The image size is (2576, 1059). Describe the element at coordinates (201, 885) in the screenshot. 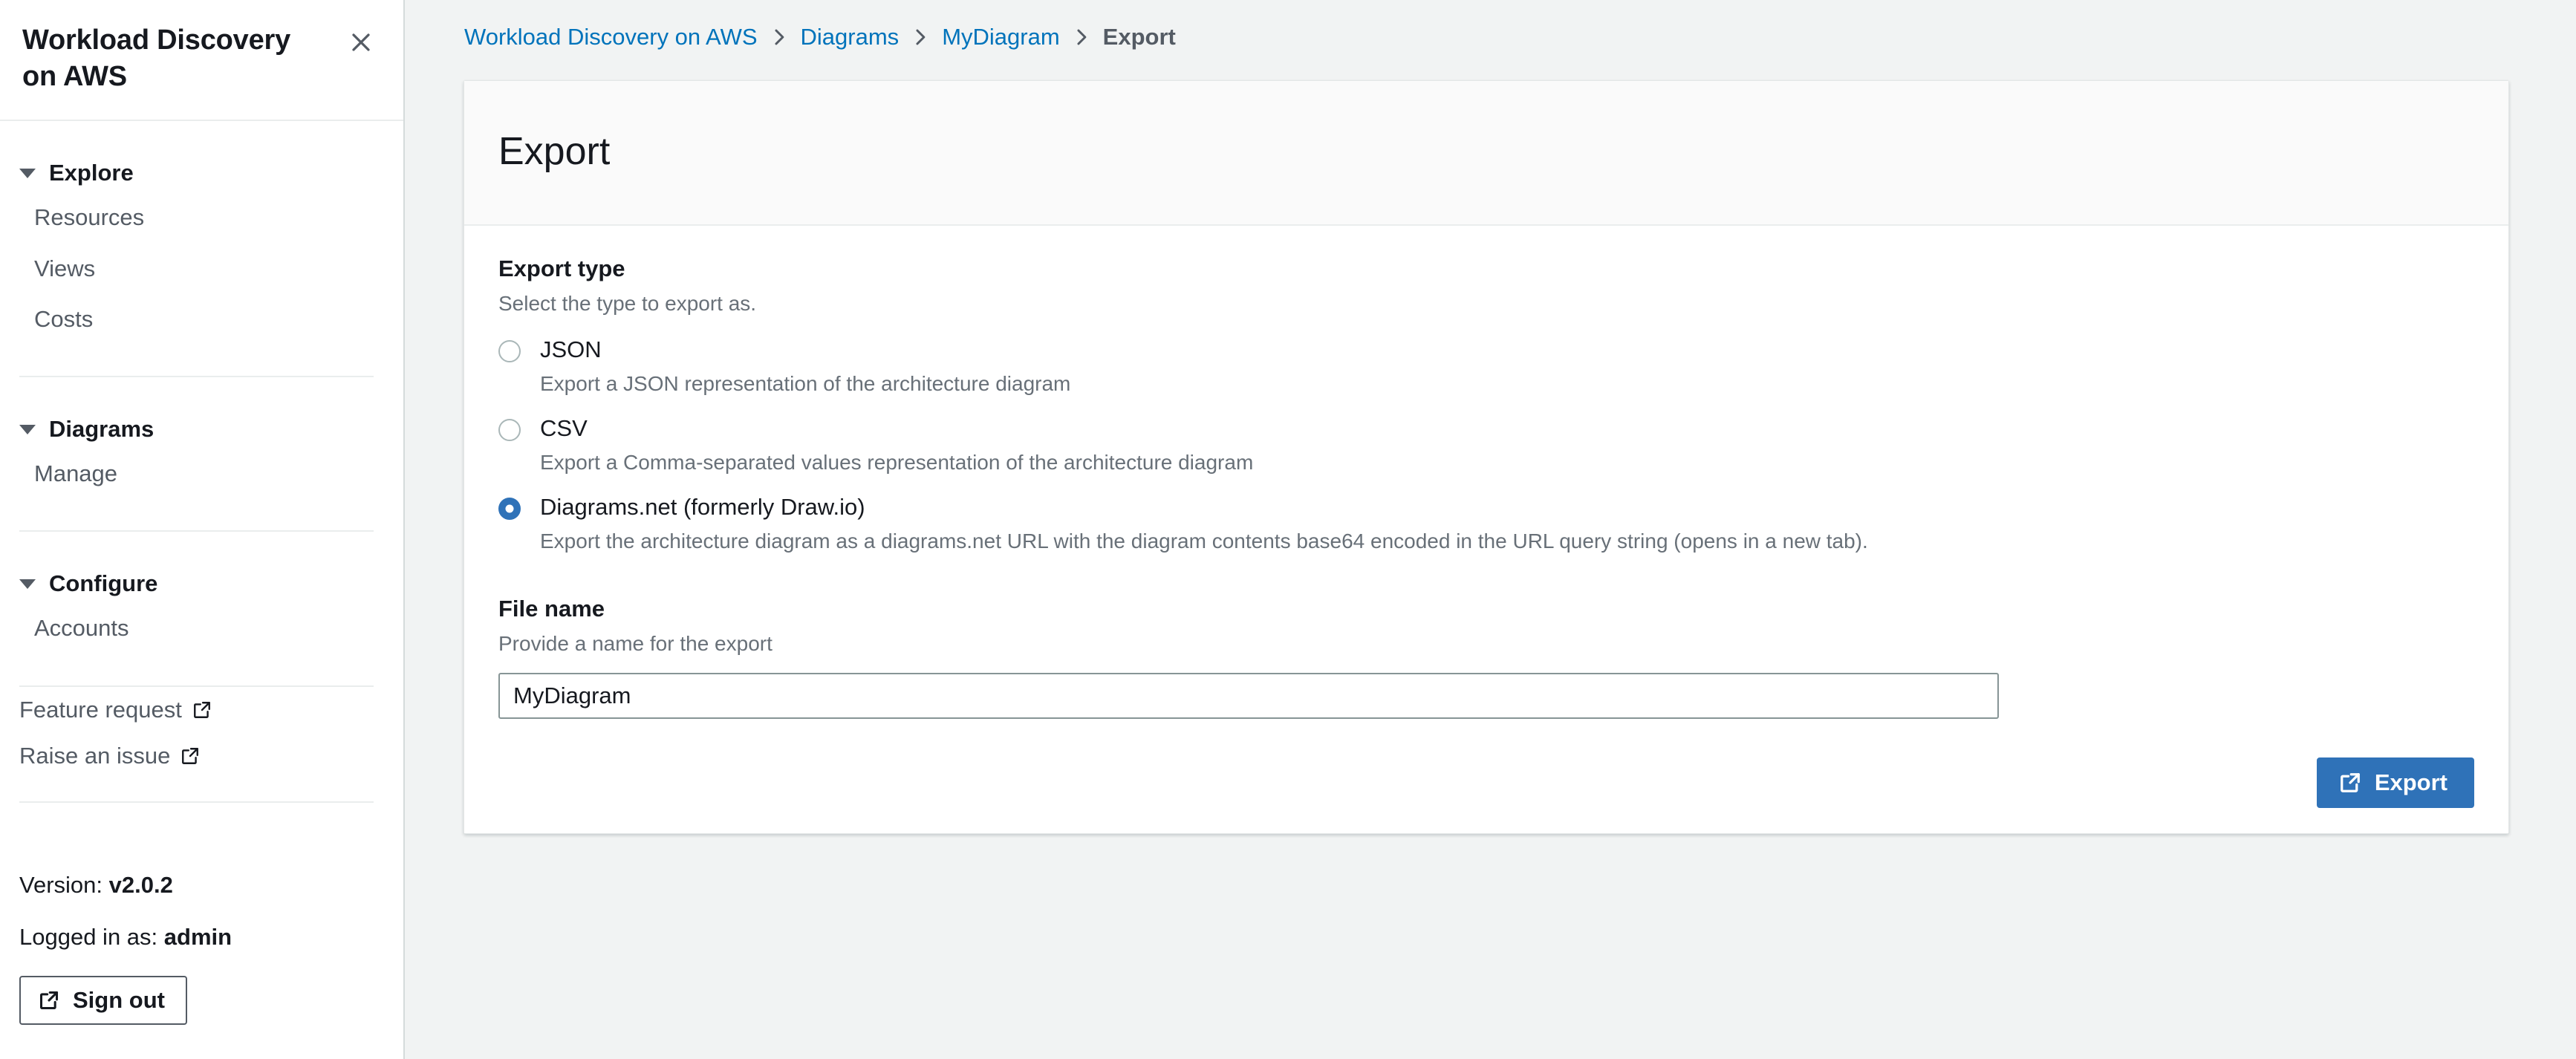

I see `version-line: Version: v2.0.2` at that location.